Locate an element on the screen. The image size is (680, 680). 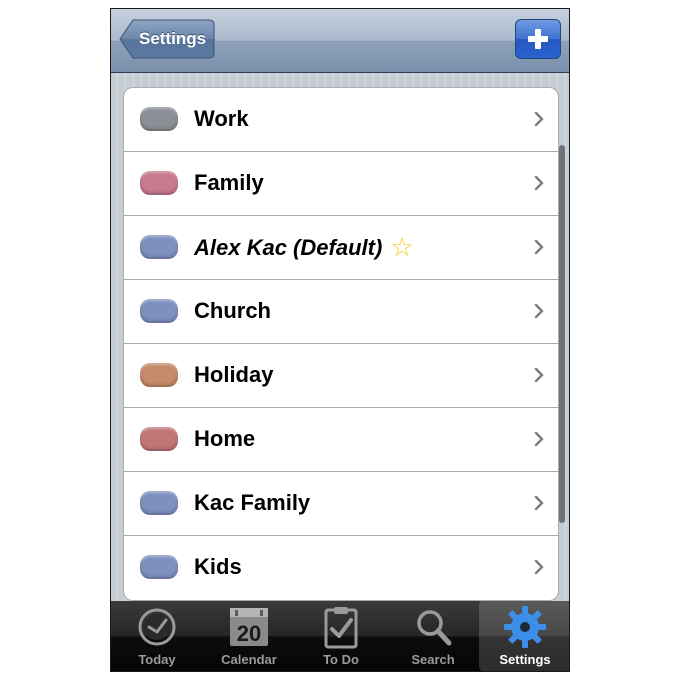
tab-label: Today is located at coordinates (157, 659).